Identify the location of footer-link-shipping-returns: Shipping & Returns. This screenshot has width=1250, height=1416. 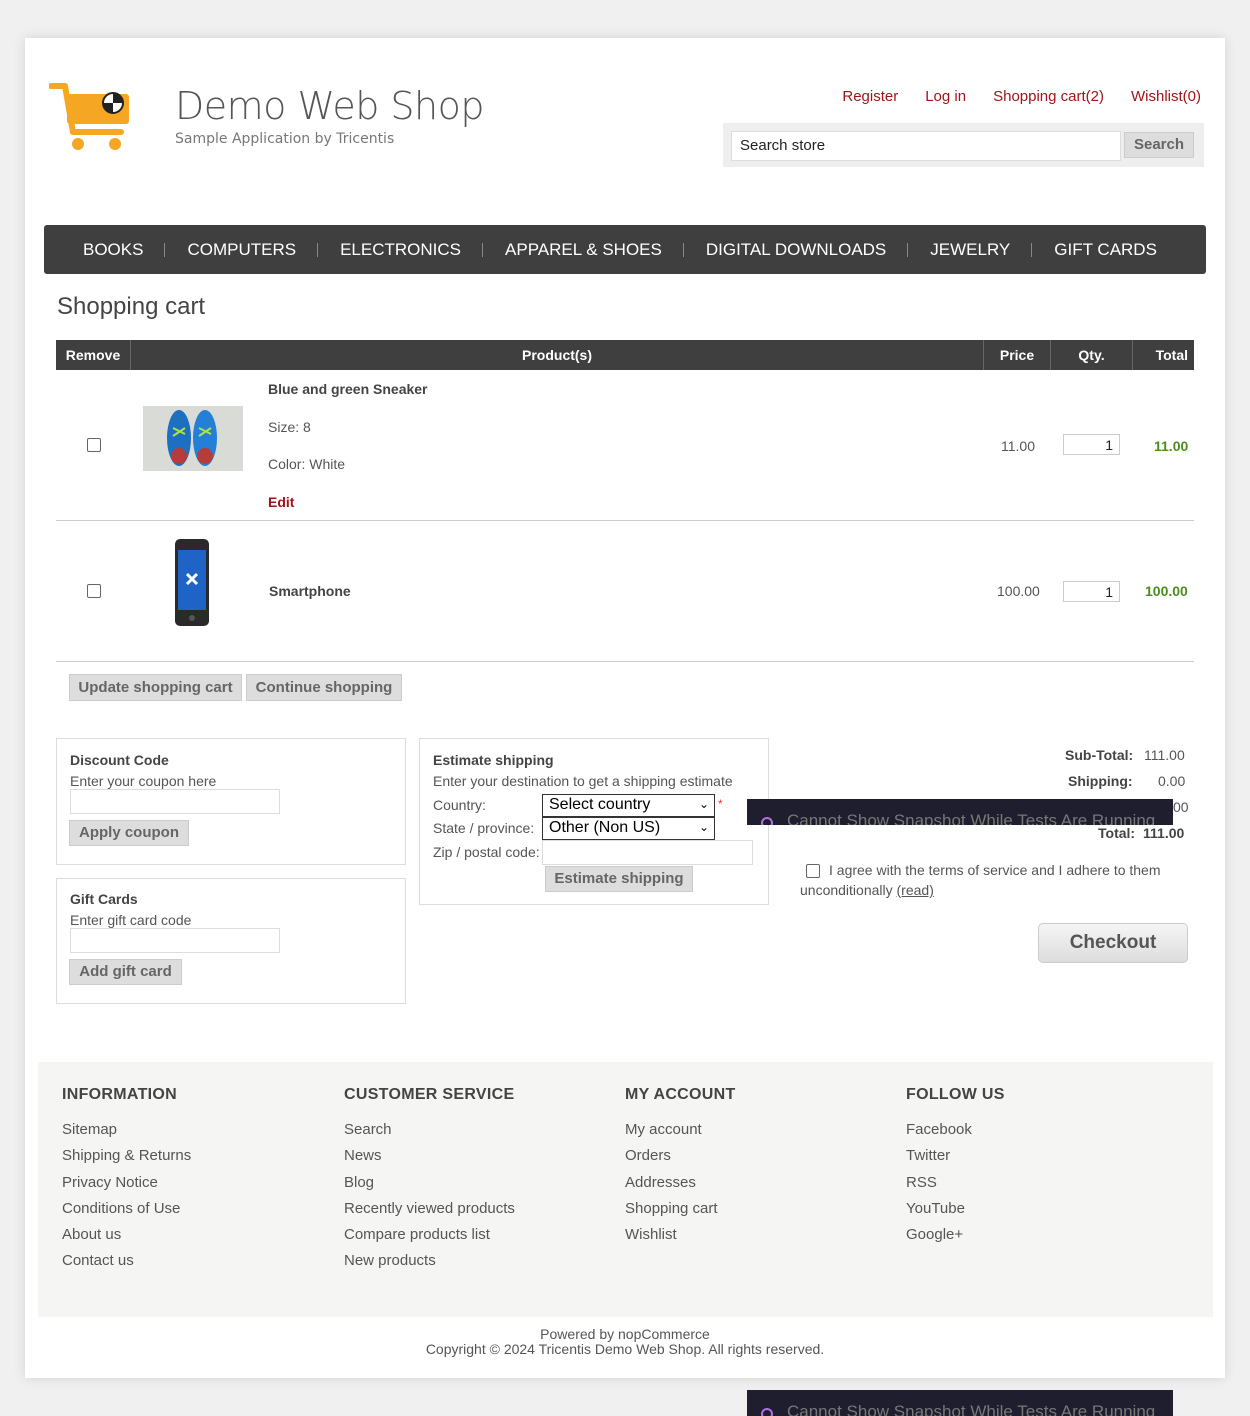
(126, 1160).